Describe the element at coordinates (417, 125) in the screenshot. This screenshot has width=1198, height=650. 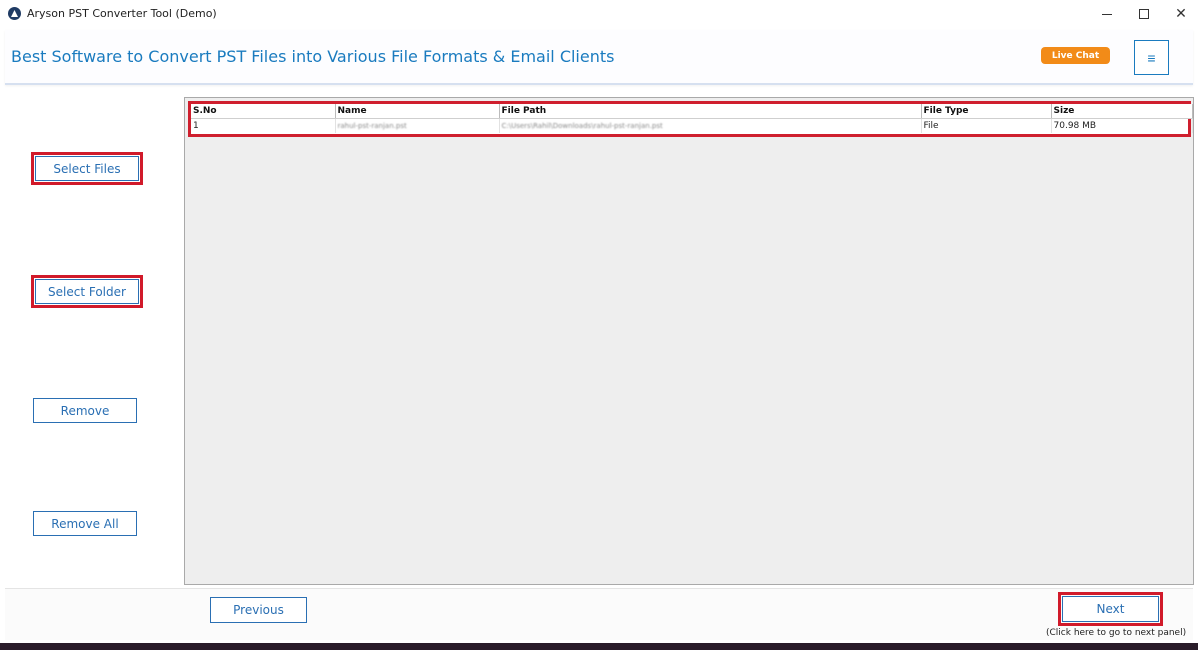
I see `cell-name: rahul-pst-ranjan.pst` at that location.